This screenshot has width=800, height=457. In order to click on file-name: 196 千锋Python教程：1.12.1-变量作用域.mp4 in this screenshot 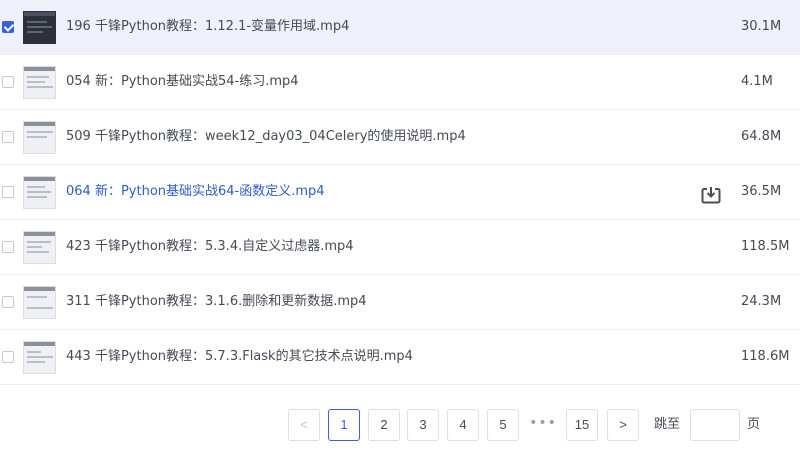, I will do `click(207, 27)`.